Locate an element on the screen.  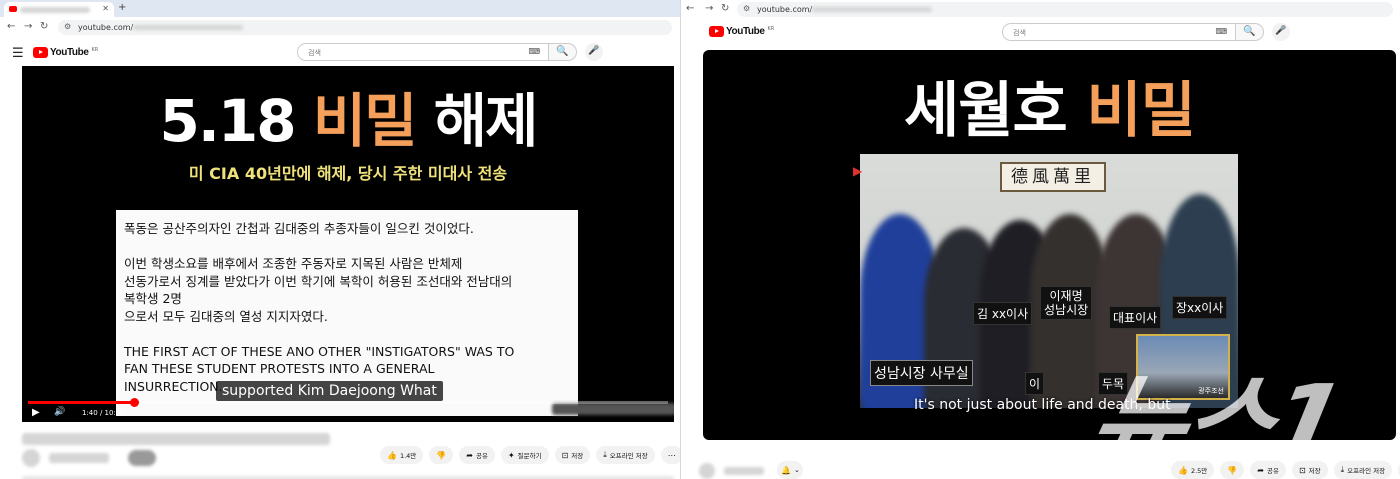
dislike-icon: 👎 is located at coordinates (441, 455).